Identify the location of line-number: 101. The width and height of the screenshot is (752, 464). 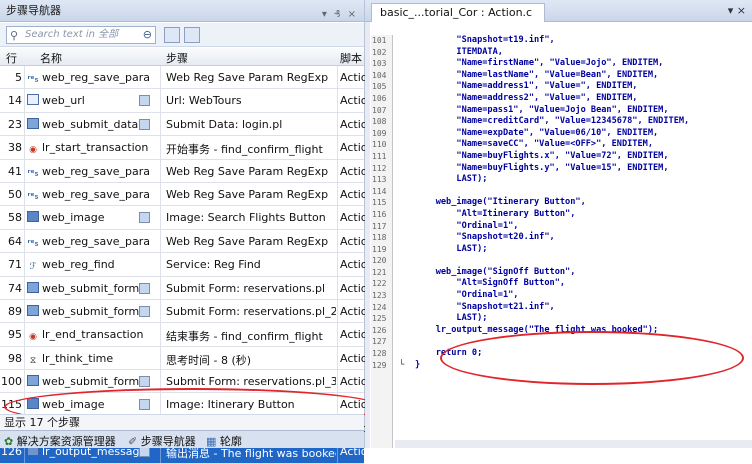
(379, 40).